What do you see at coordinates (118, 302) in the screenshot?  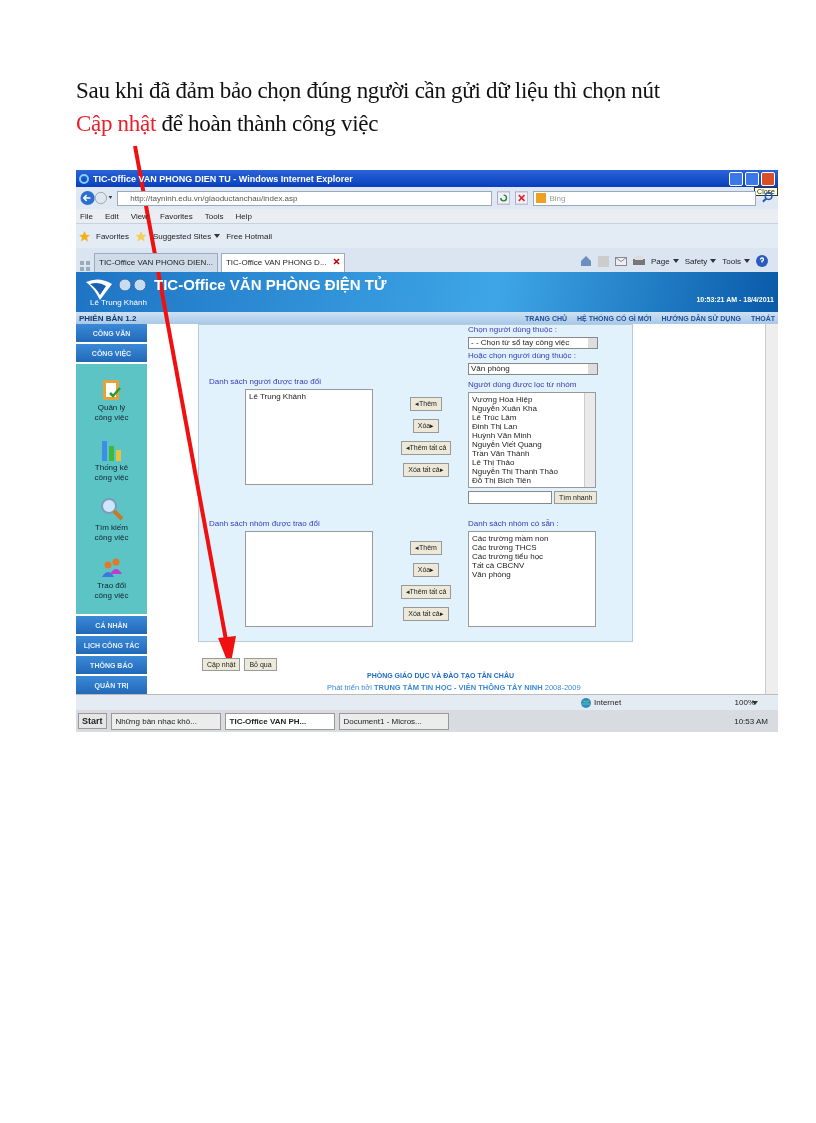 I see `user-name: Lê Trung Khánh` at bounding box center [118, 302].